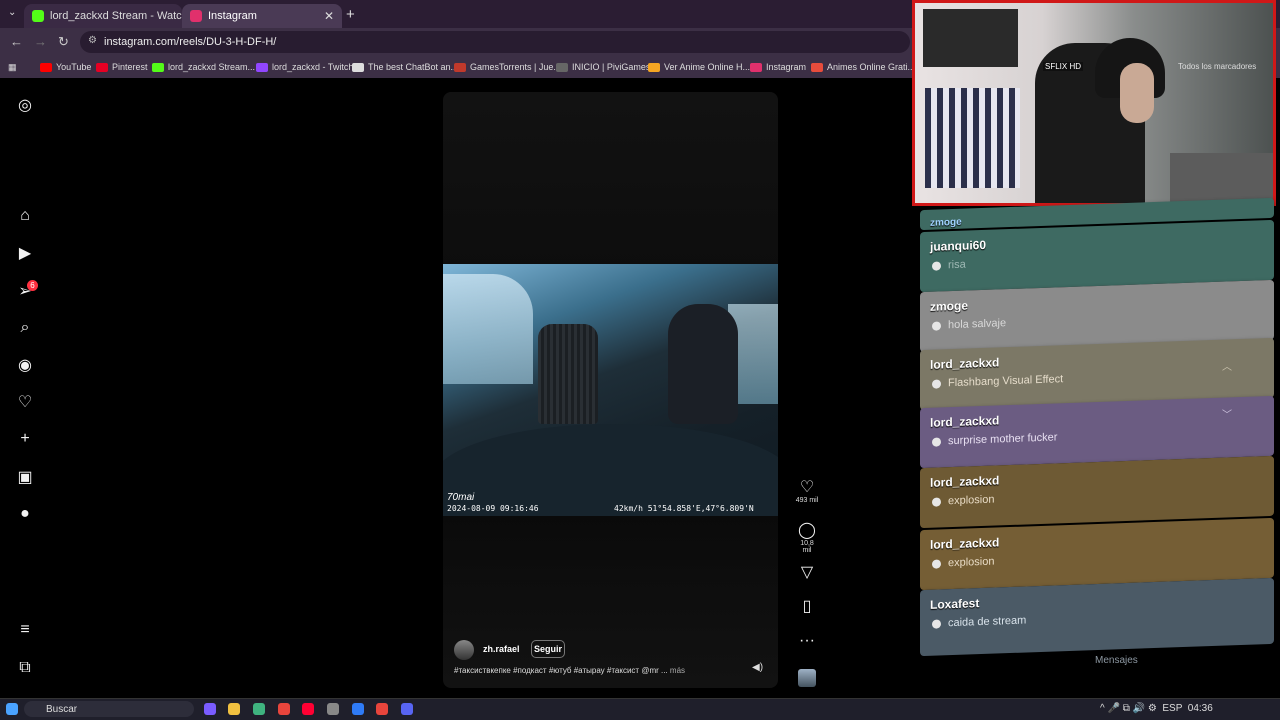  I want to click on share-send-icon: ▽, so click(807, 573).